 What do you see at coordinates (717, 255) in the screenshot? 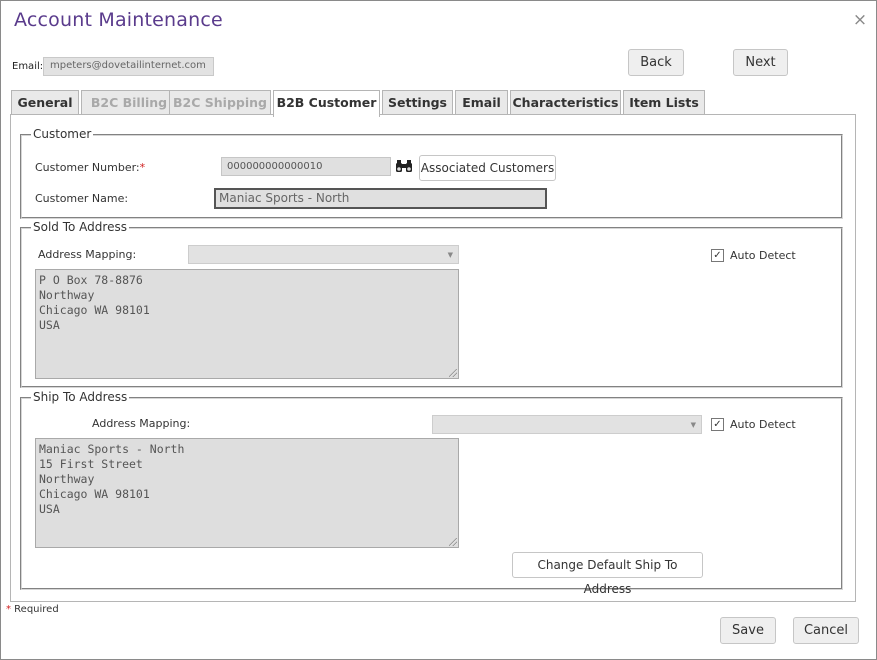
I see `sold-to-auto-detect-checkbox: ✓` at bounding box center [717, 255].